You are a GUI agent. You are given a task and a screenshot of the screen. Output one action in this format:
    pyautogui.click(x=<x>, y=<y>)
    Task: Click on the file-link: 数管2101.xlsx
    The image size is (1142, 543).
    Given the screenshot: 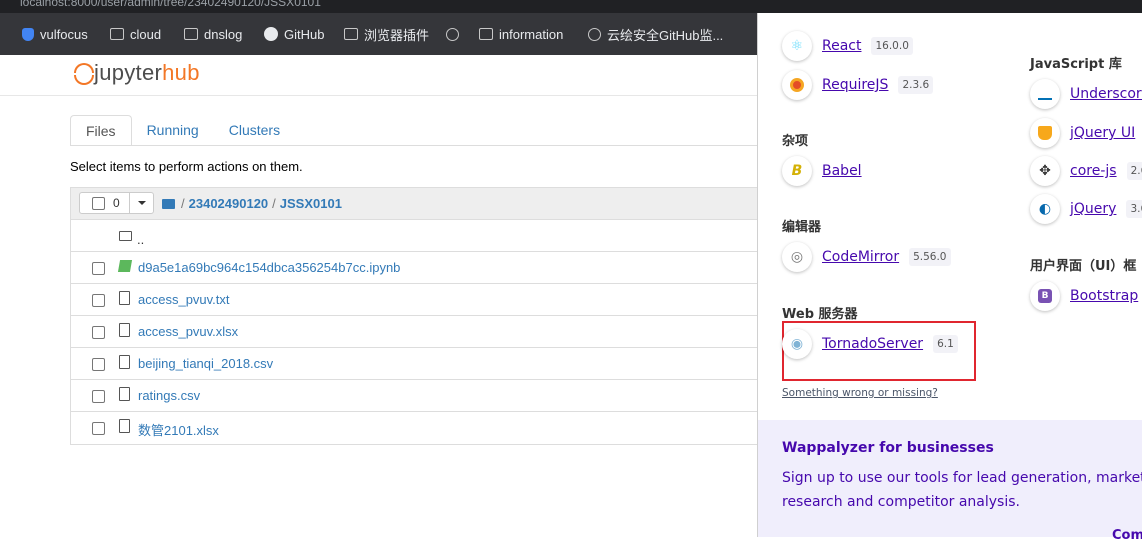 What is the action you would take?
    pyautogui.click(x=178, y=429)
    